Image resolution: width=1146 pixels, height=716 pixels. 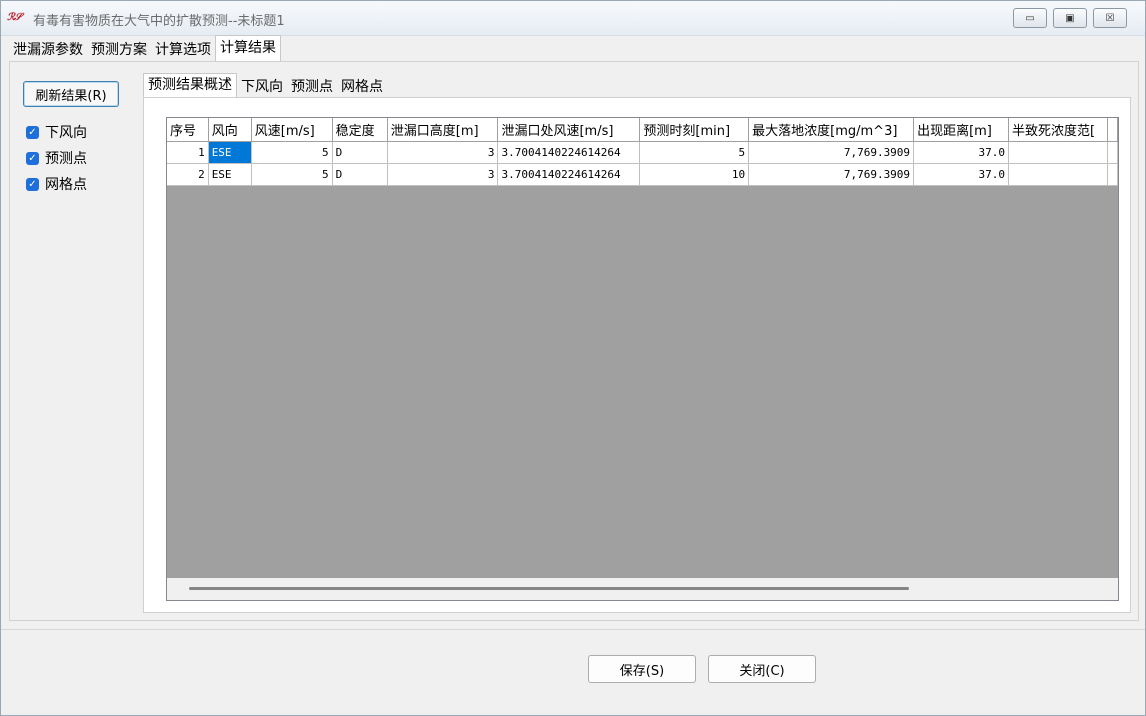 I want to click on maximize-button: ▣, so click(x=1070, y=18).